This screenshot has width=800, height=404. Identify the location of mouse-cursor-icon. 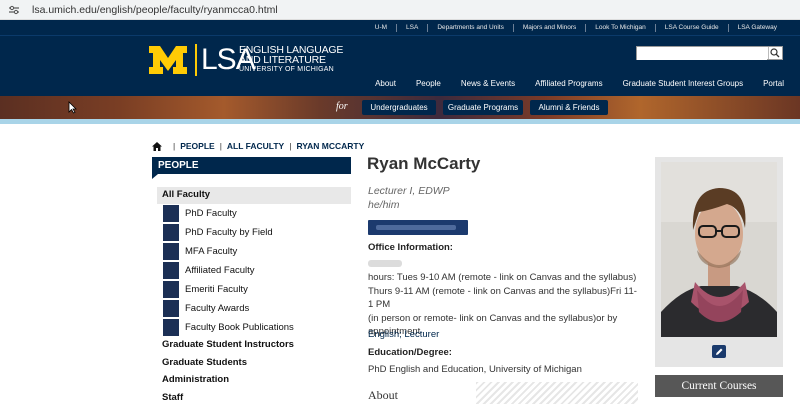
(72, 107).